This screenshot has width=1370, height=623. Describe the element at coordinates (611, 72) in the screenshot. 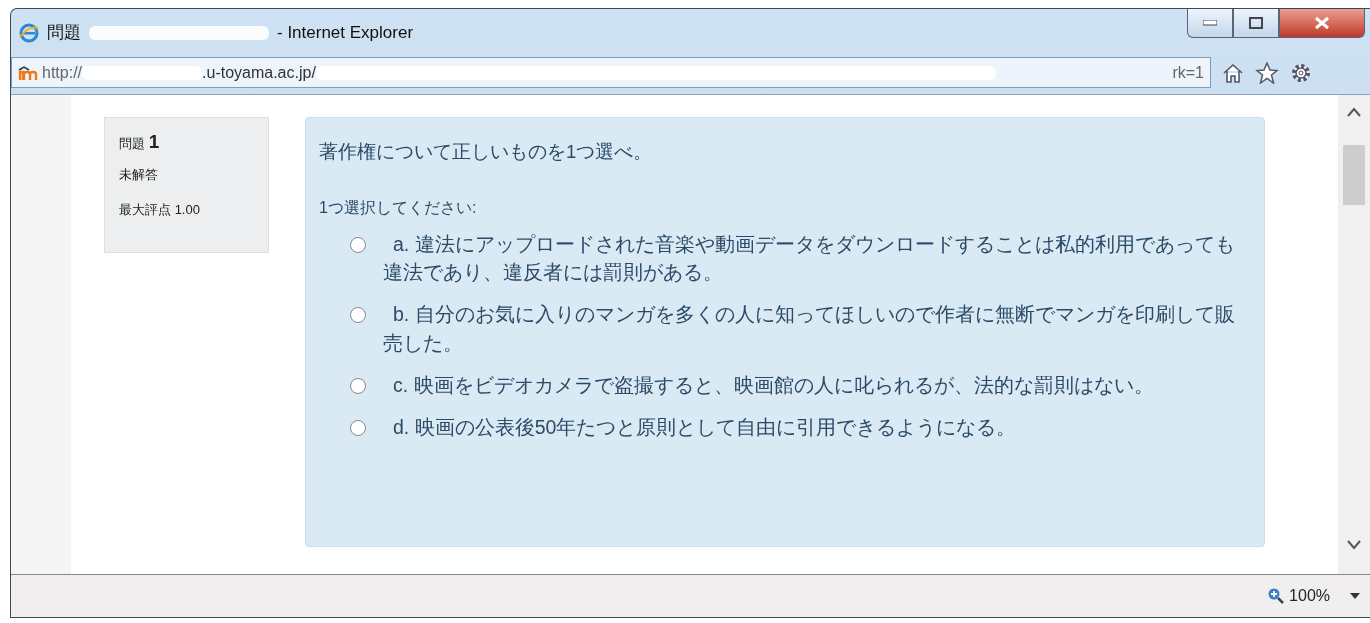

I see `address-field: http:// .u-toyama.ac.jp/ rk=1` at that location.